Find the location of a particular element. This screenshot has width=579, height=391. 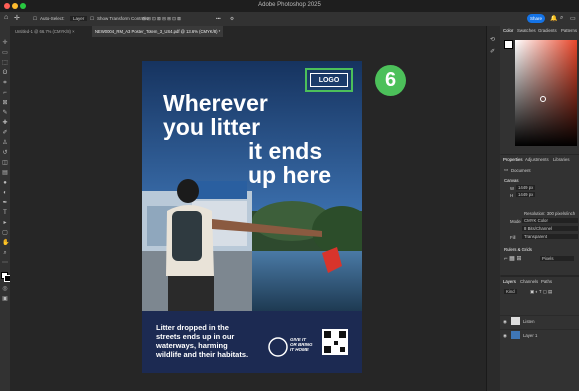

bitdepth-select: 8 Bits/Channel is located at coordinates (550, 228).